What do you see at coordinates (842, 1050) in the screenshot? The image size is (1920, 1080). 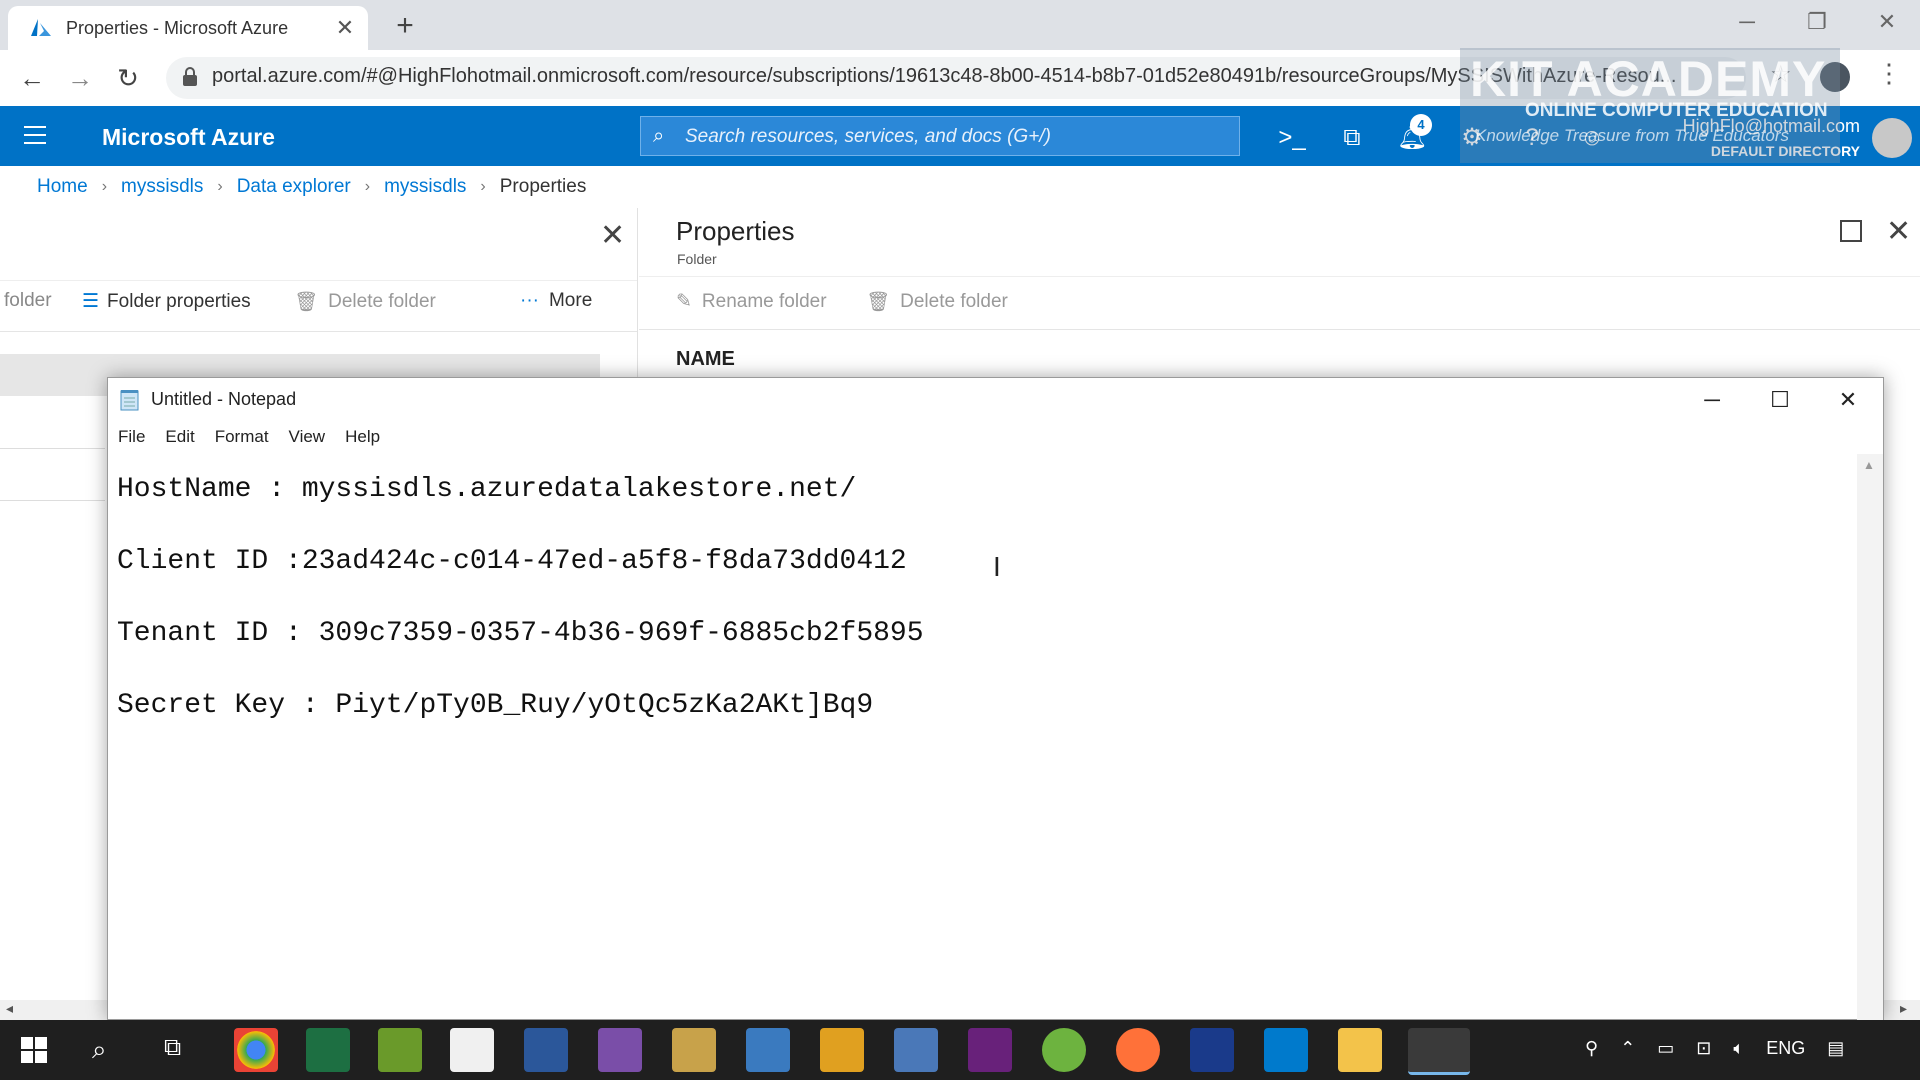 I see `integration-taskbar-icon` at bounding box center [842, 1050].